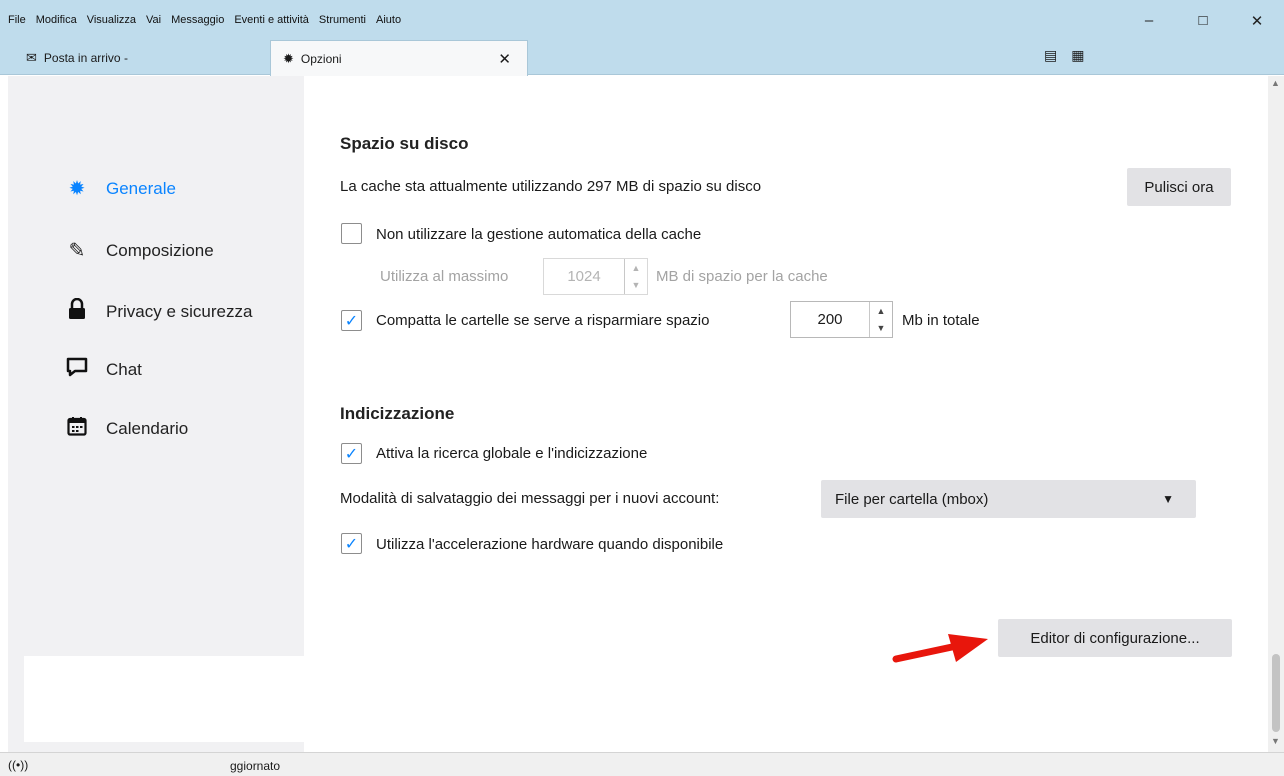 This screenshot has width=1284, height=776. What do you see at coordinates (77, 311) in the screenshot?
I see `lock-icon` at bounding box center [77, 311].